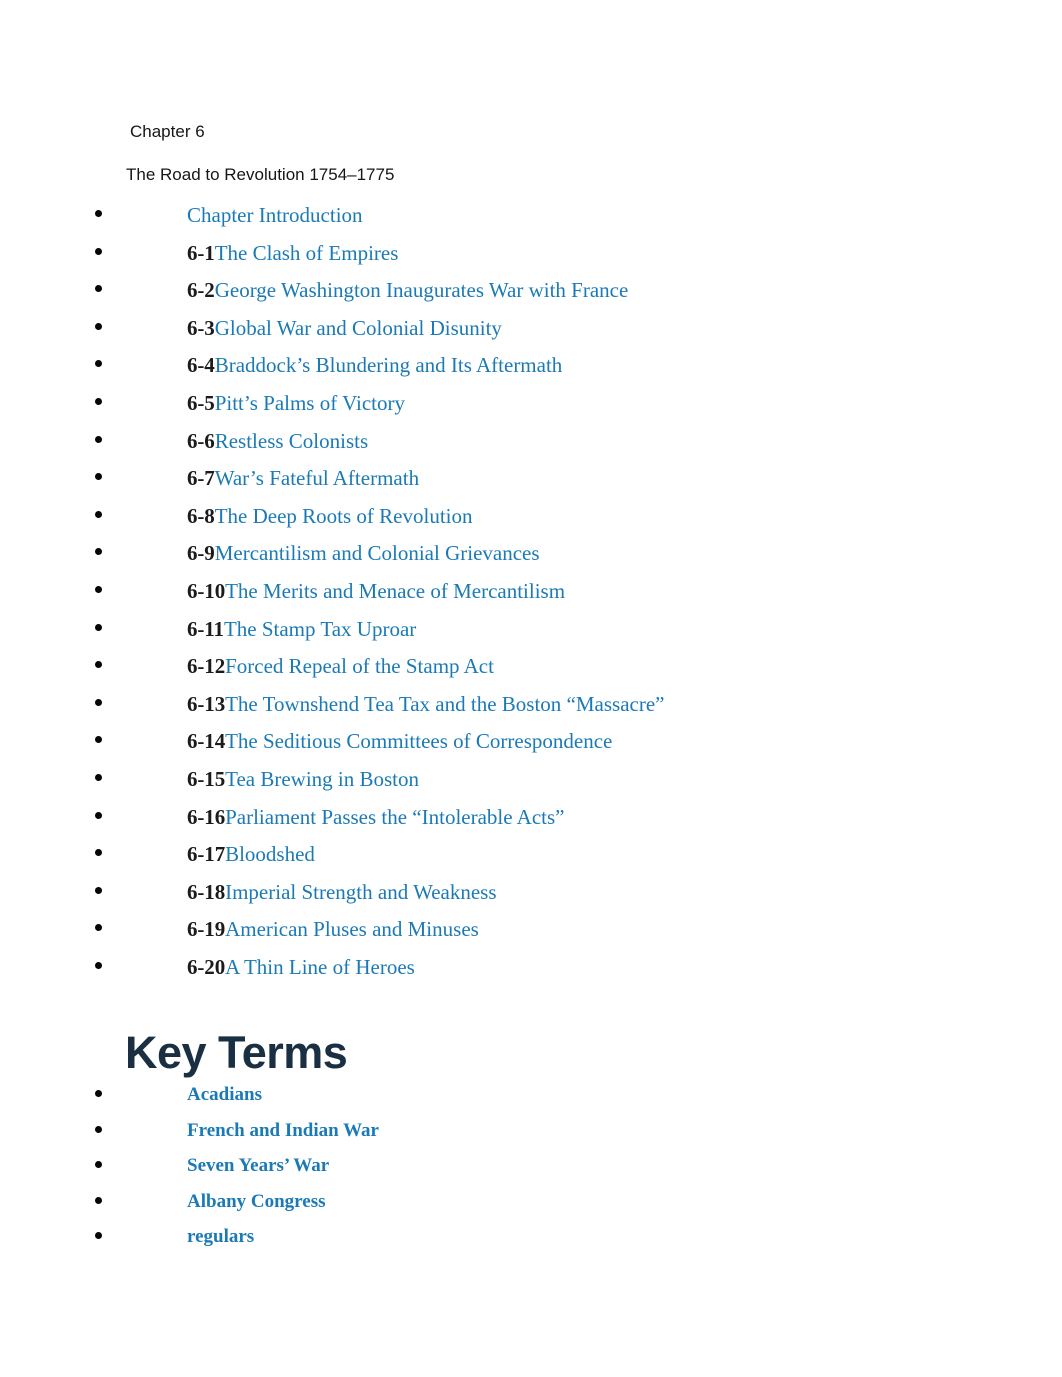  What do you see at coordinates (360, 892) in the screenshot?
I see `section-title: Imperial Strength and Weakness` at bounding box center [360, 892].